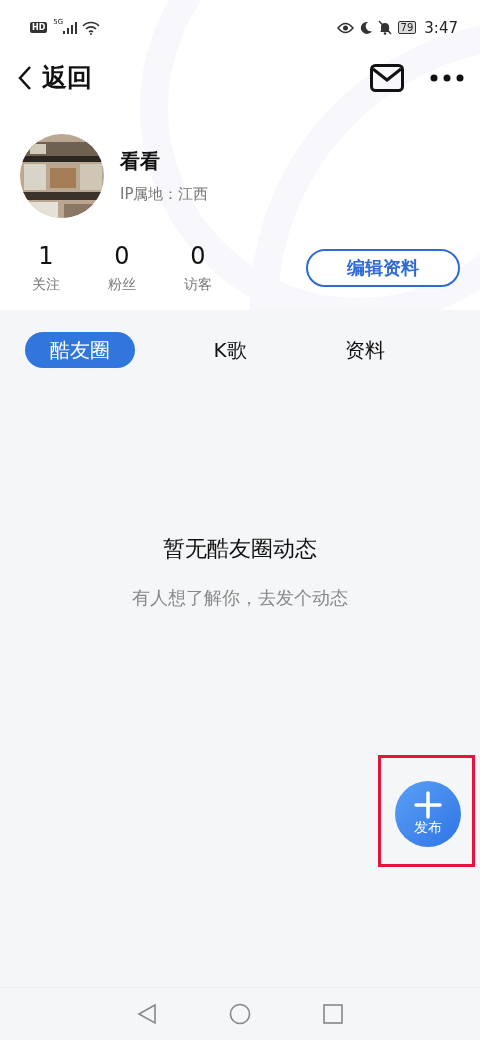  What do you see at coordinates (447, 77) in the screenshot?
I see `more-icon` at bounding box center [447, 77].